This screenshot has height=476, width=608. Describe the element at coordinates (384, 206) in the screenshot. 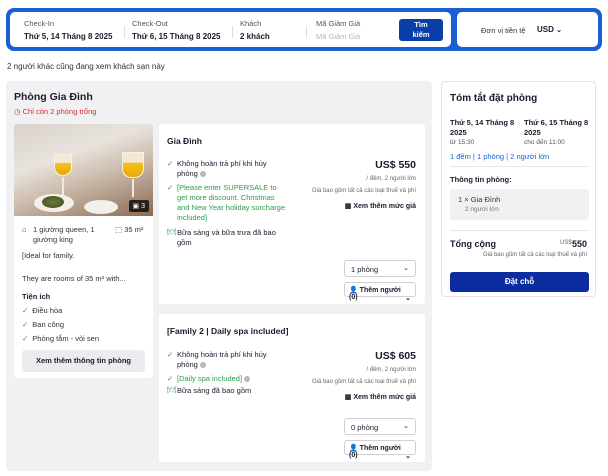

I see `more-rates-label: Xem thêm mức giá` at that location.